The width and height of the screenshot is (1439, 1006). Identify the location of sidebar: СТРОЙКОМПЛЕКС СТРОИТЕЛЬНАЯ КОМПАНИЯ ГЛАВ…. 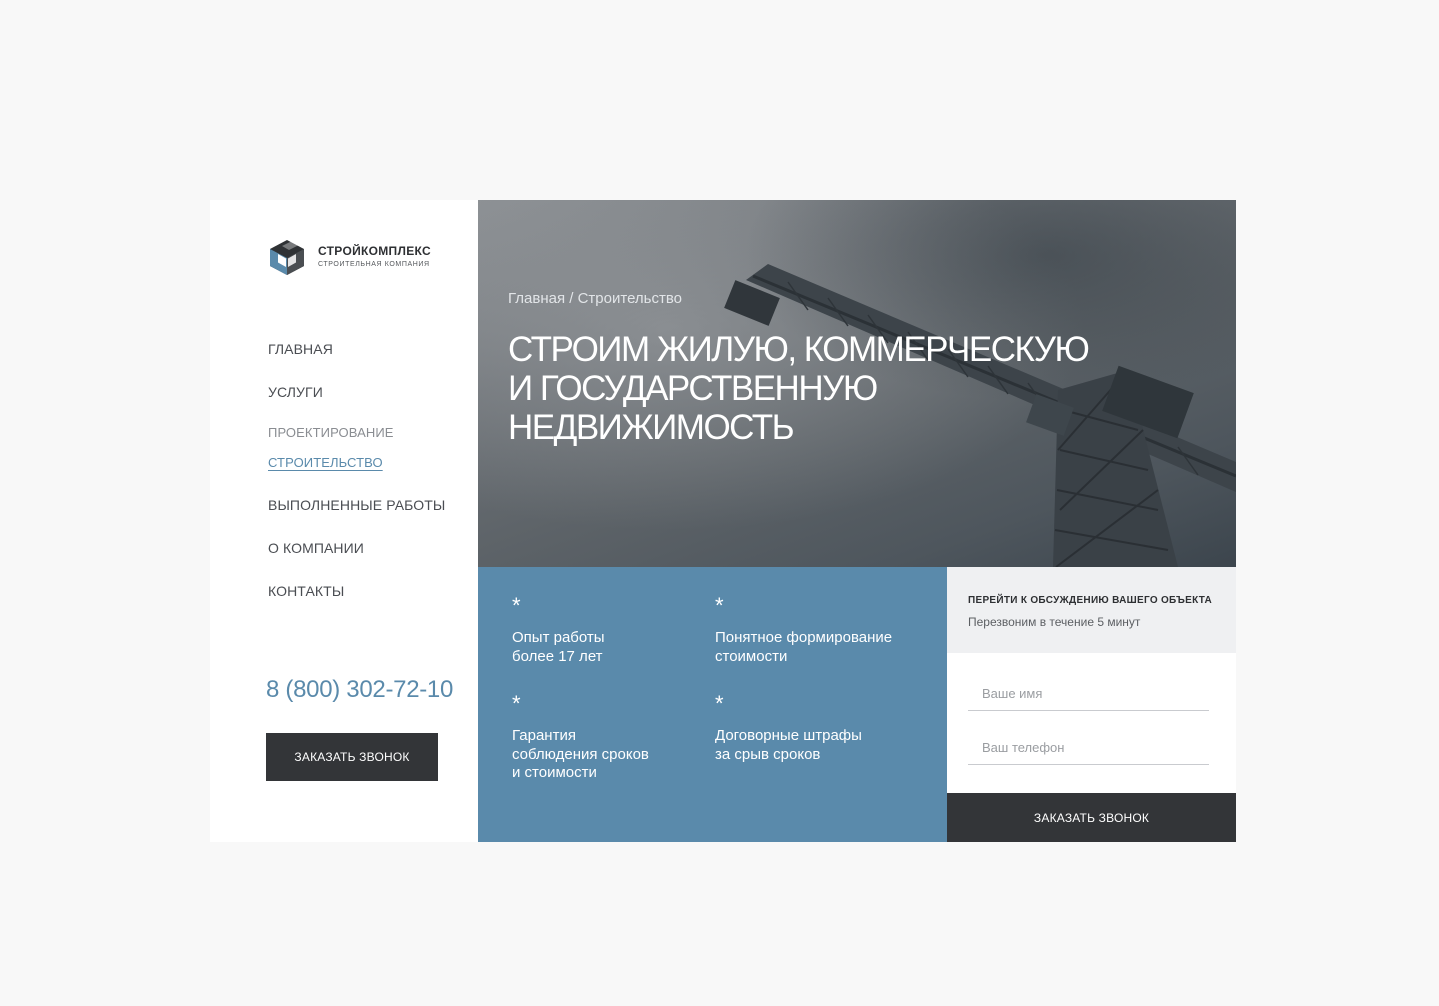
(344, 521).